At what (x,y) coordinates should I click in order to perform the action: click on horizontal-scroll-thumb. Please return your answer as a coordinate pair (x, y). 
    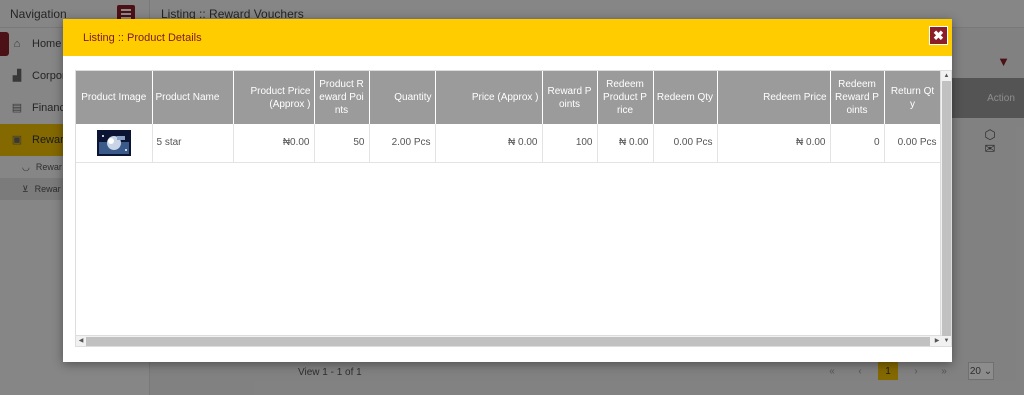
    Looking at the image, I should click on (508, 341).